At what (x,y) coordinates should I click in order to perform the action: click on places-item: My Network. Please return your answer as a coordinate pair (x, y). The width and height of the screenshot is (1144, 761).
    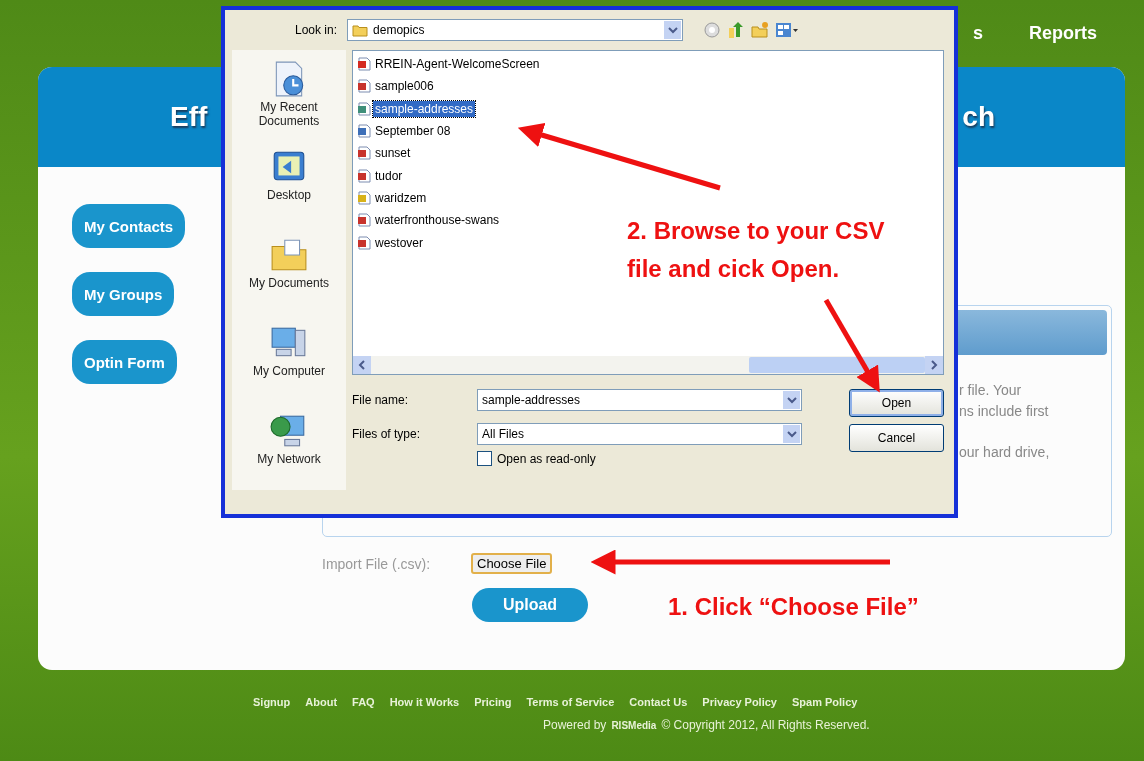
    Looking at the image, I should click on (289, 451).